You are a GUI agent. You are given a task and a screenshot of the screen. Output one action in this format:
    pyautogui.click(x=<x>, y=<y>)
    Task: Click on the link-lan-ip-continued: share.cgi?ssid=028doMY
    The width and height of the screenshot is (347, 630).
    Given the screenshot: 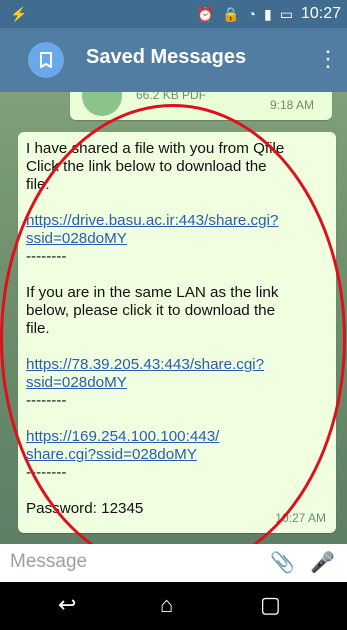 What is the action you would take?
    pyautogui.click(x=176, y=455)
    